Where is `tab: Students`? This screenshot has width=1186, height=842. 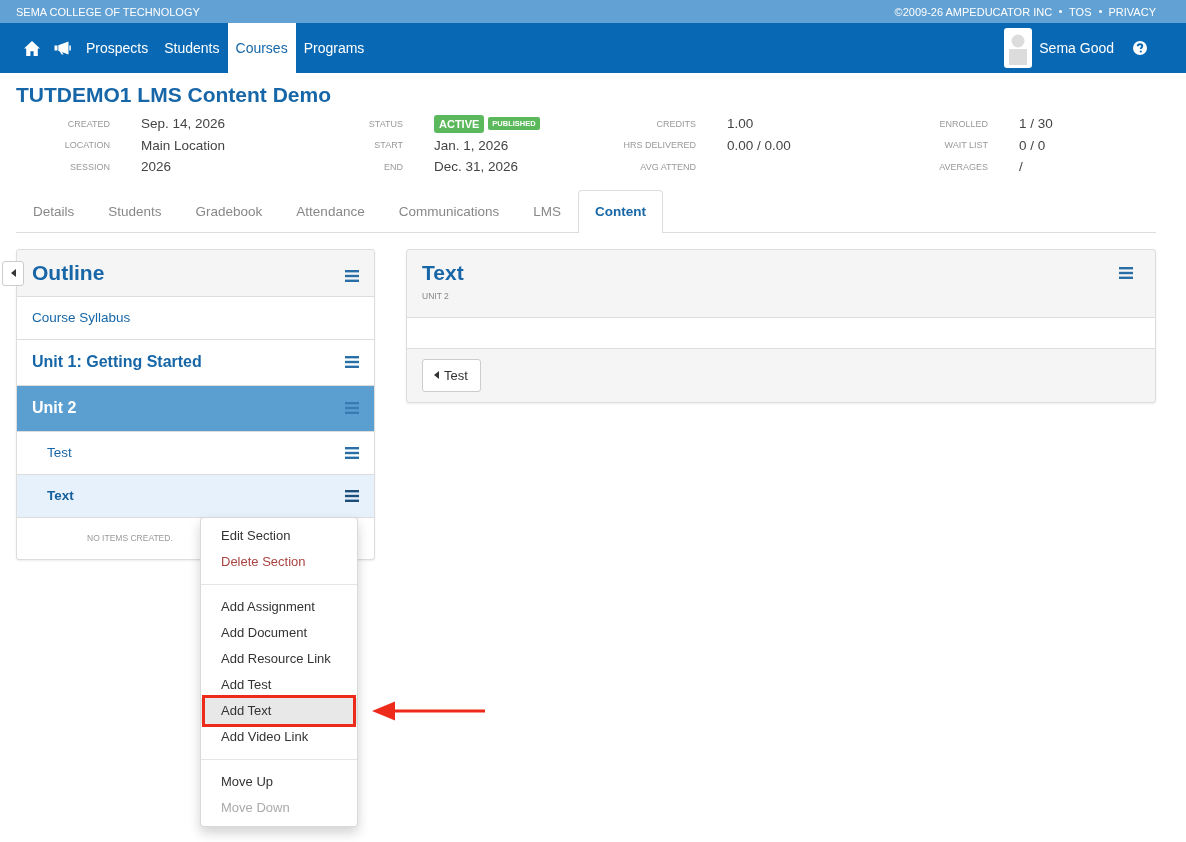
tab: Students is located at coordinates (135, 210).